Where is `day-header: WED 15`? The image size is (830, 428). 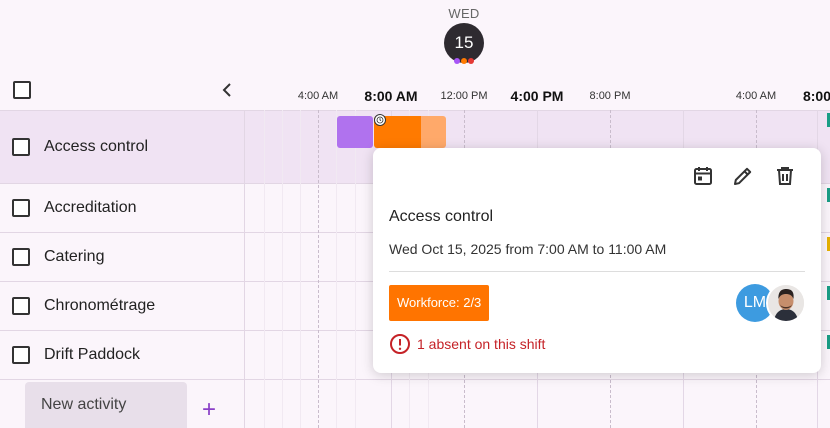
day-header: WED 15 is located at coordinates (464, 35).